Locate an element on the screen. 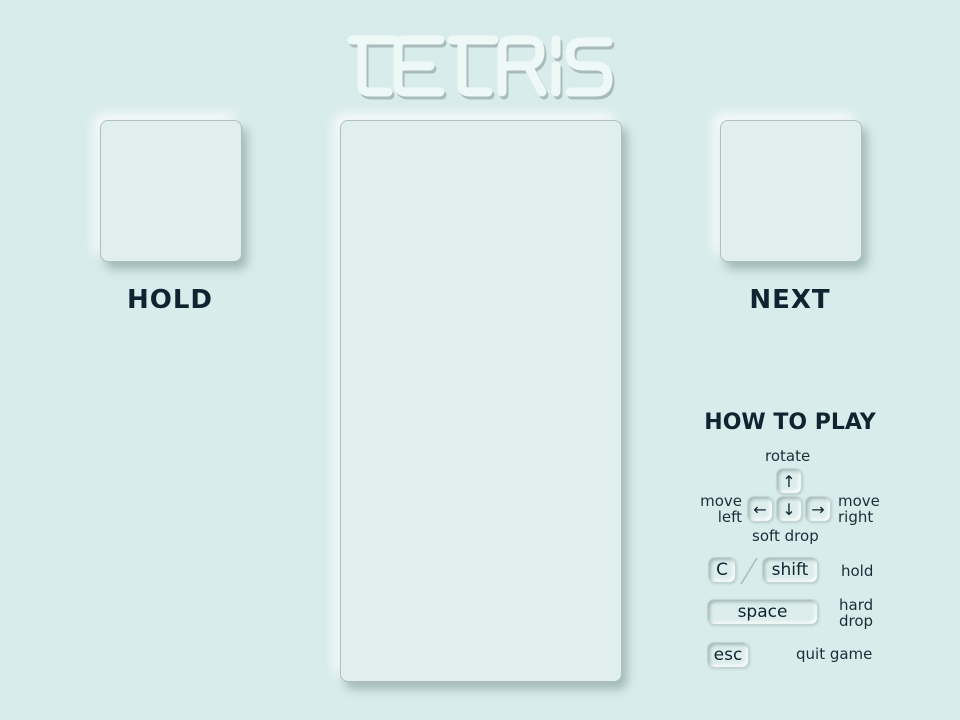  shift-key: shift is located at coordinates (790, 570).